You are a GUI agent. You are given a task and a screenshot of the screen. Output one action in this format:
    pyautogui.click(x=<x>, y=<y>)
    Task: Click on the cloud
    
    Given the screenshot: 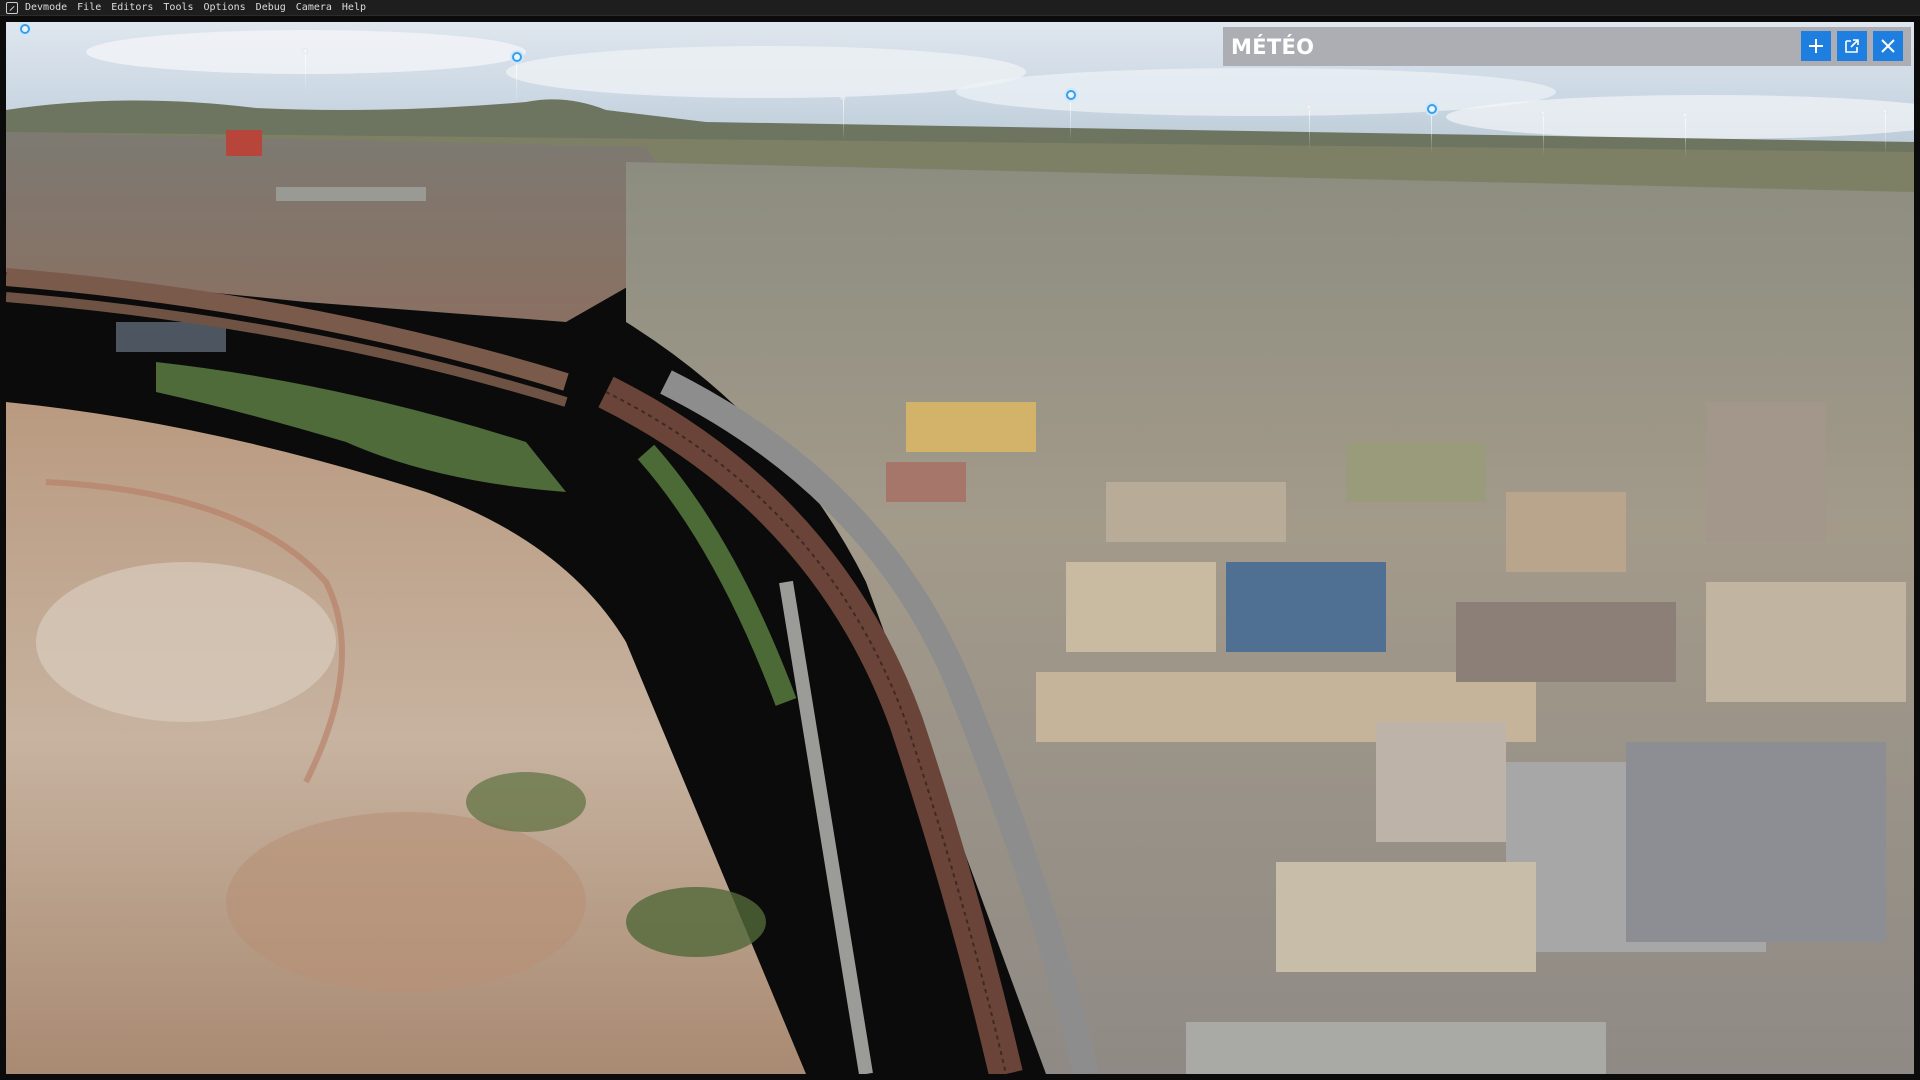 What is the action you would take?
    pyautogui.click(x=766, y=72)
    